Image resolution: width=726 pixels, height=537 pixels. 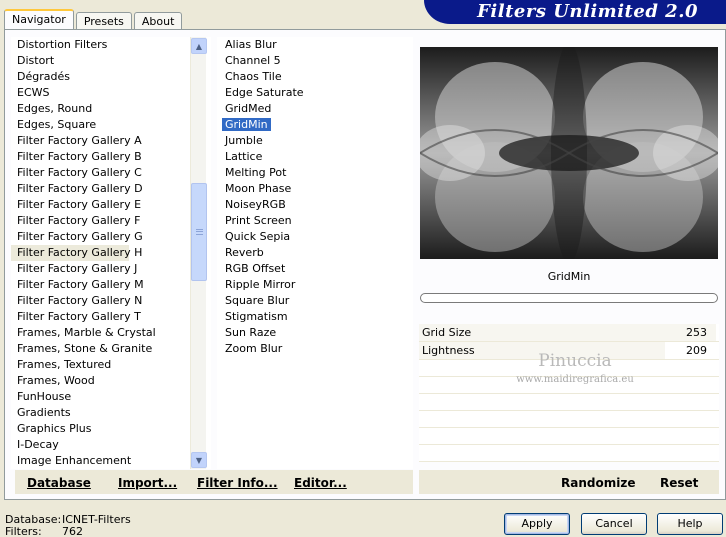 I want to click on status-filters-label: Filters:, so click(x=23, y=531).